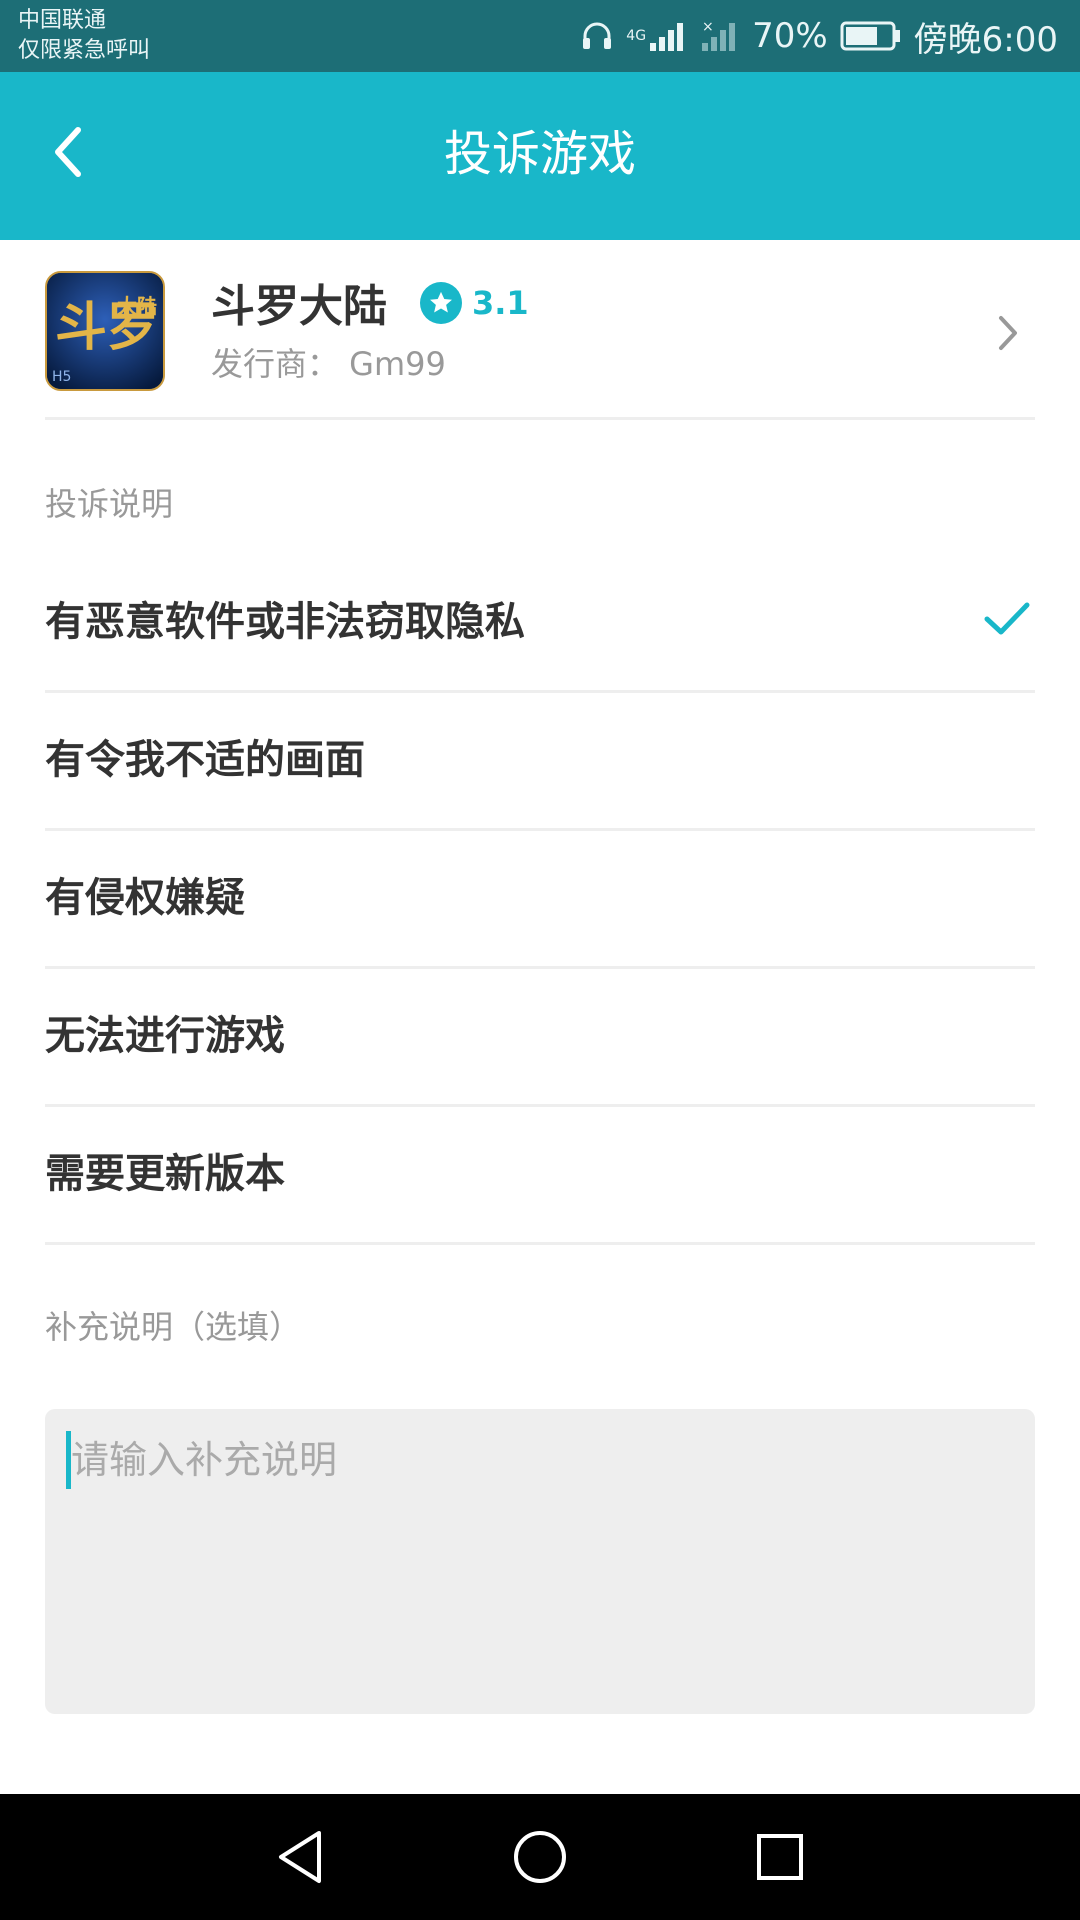  I want to click on game-icon: 斗罗 大陆 H5, so click(105, 331).